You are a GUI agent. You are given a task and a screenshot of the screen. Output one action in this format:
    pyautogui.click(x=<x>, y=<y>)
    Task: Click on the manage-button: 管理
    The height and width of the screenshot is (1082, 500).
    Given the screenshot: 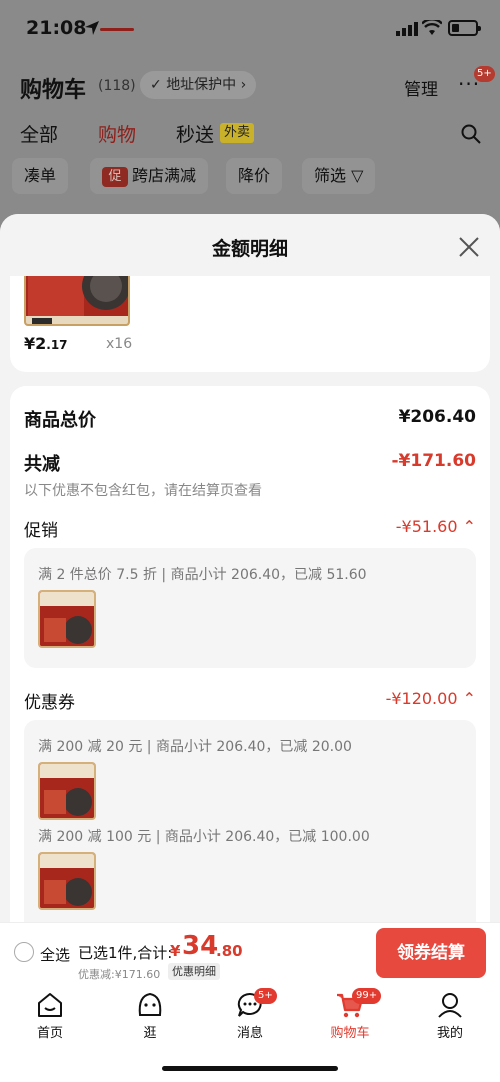 What is the action you would take?
    pyautogui.click(x=421, y=87)
    